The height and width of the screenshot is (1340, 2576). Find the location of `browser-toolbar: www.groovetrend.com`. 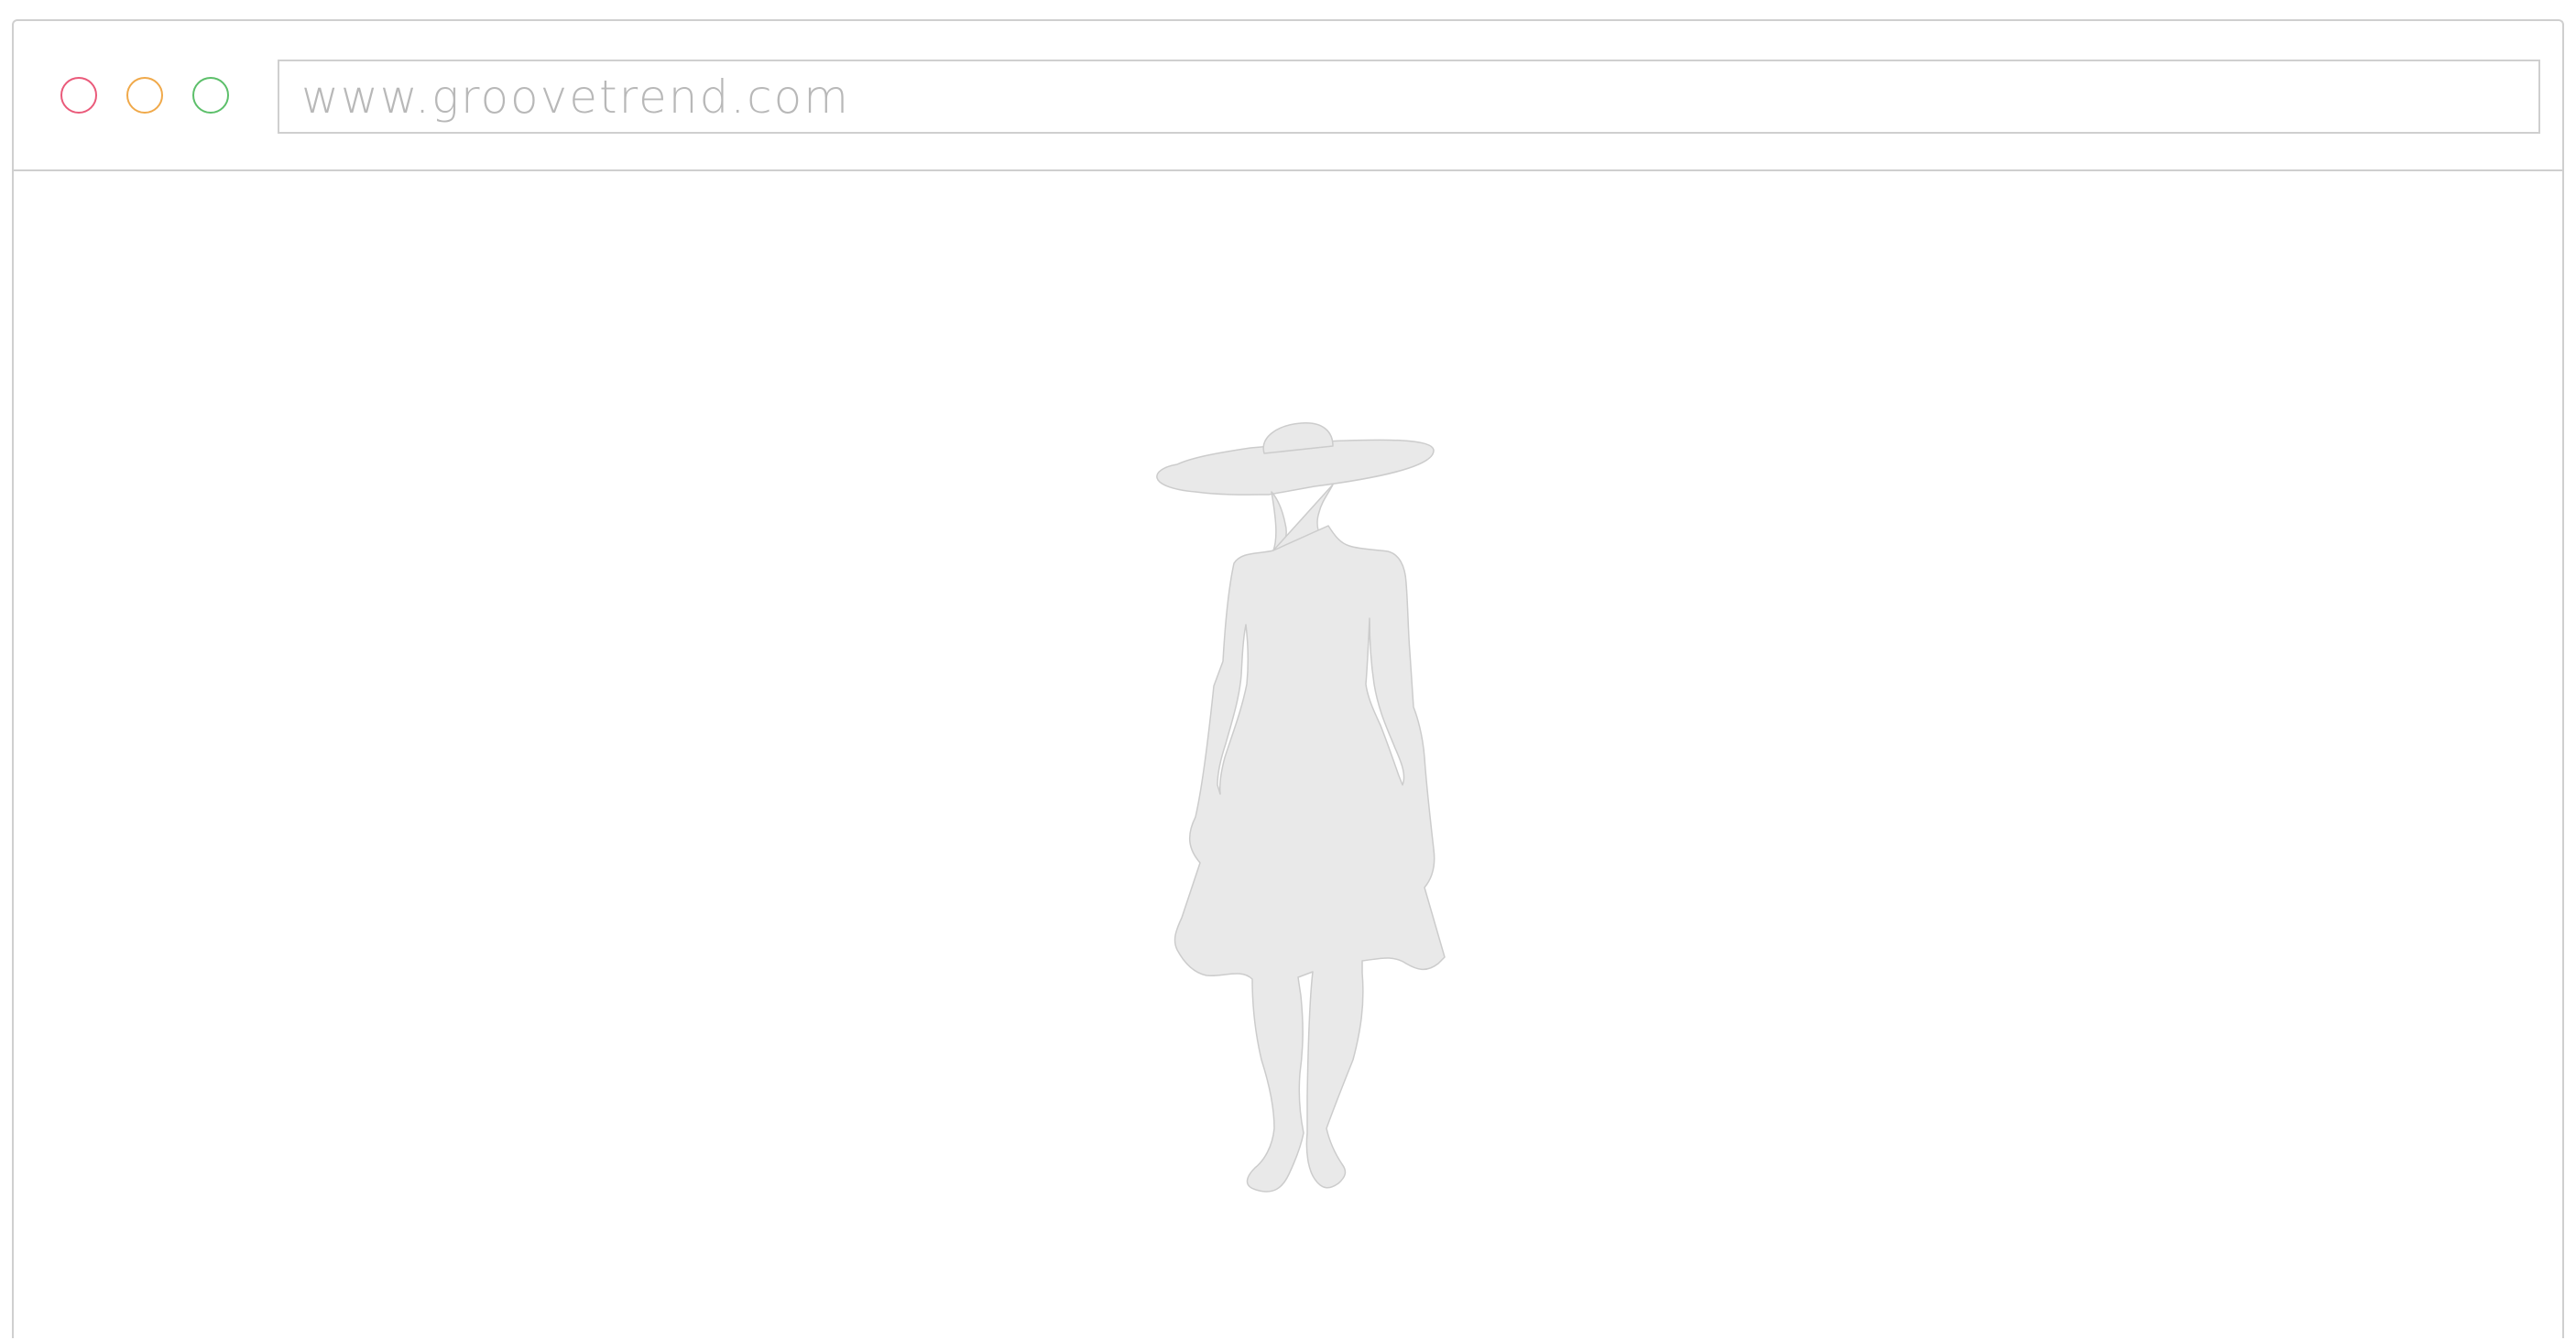

browser-toolbar: www.groovetrend.com is located at coordinates (1288, 96).